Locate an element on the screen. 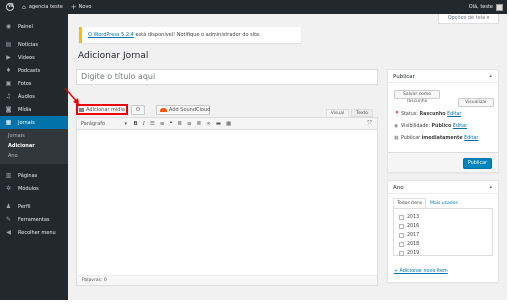 This screenshot has height=304, width=509. podcast-icon: ♦ is located at coordinates (8, 70).